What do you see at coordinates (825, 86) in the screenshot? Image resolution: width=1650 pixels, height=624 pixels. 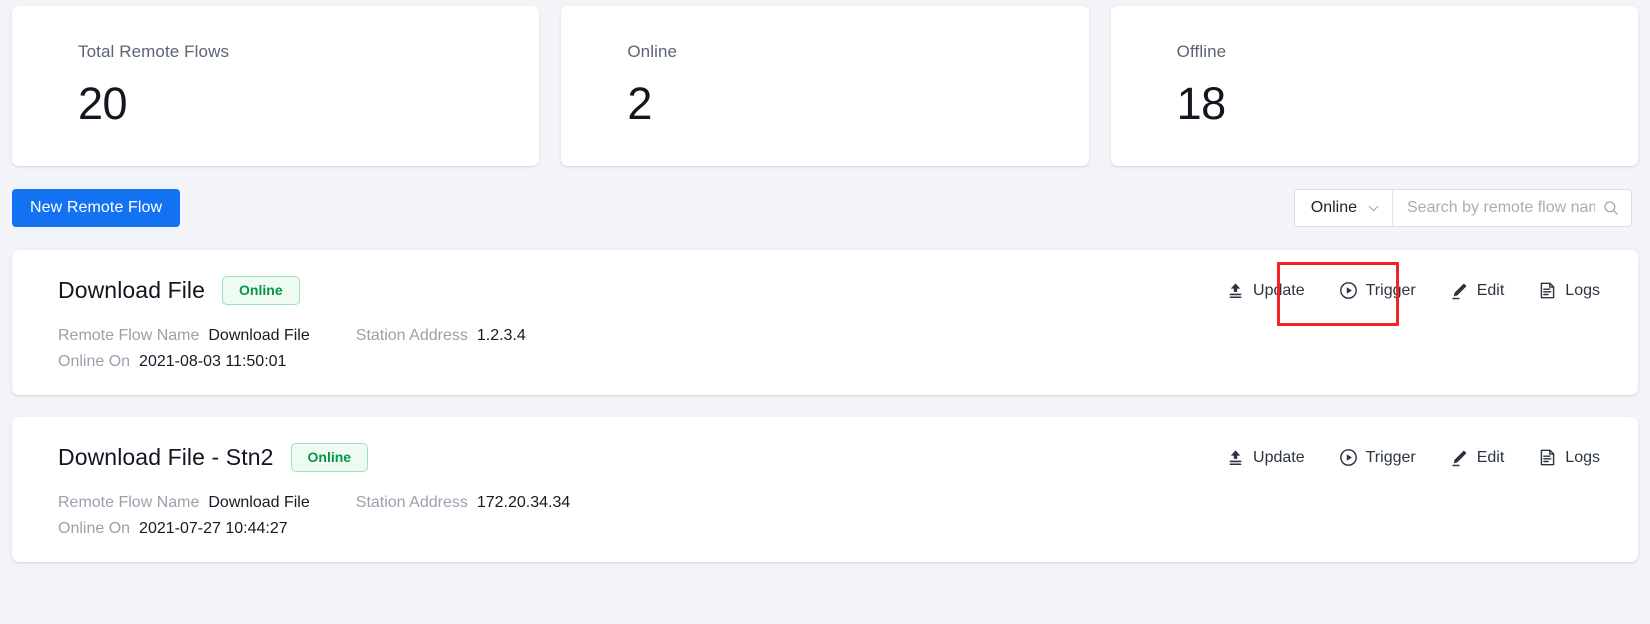 I see `stat-card-online: Online 2` at bounding box center [825, 86].